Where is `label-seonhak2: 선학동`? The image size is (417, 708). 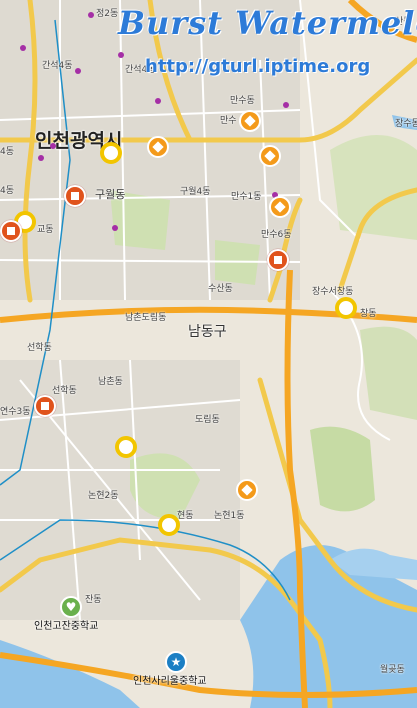 label-seonhak2: 선학동 is located at coordinates (64, 391).